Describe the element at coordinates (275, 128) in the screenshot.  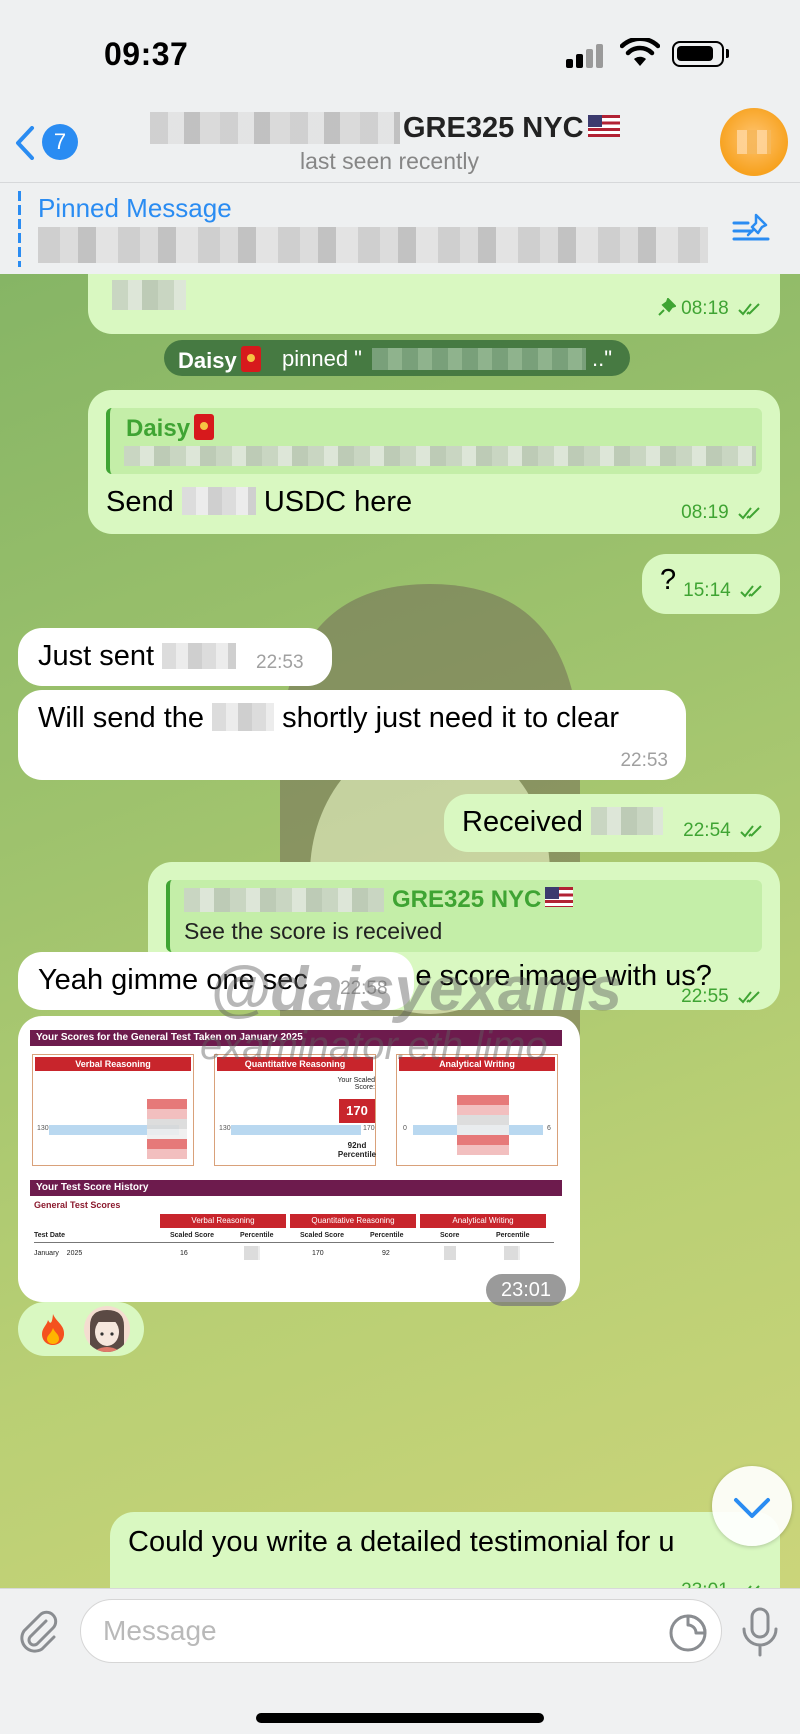
I see `redacted-name` at that location.